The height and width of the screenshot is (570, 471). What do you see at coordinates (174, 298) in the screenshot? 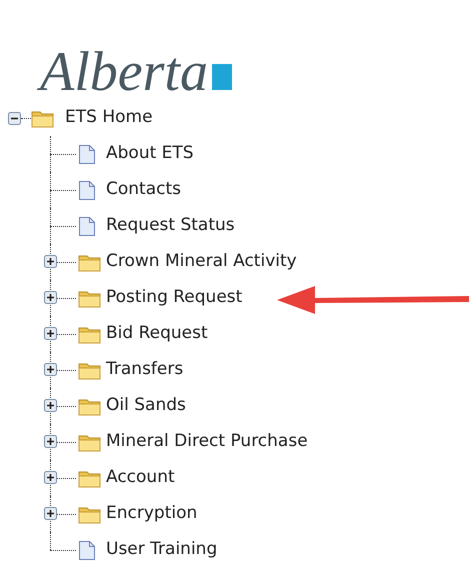
I see `tree-item: Posting Request` at bounding box center [174, 298].